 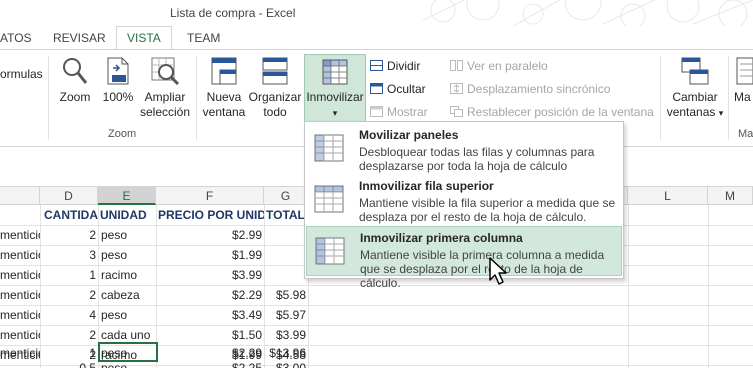 I want to click on tab-datos: ATOS, so click(x=16, y=38).